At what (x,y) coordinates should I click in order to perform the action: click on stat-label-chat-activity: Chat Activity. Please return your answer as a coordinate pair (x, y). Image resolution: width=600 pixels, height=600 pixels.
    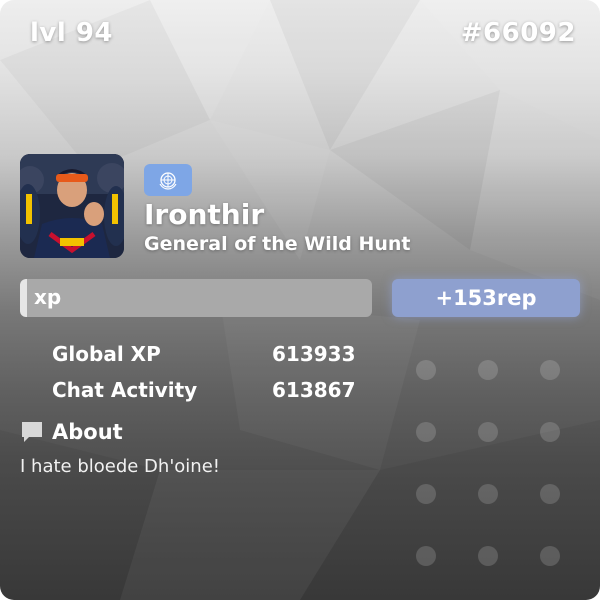
    Looking at the image, I should click on (125, 390).